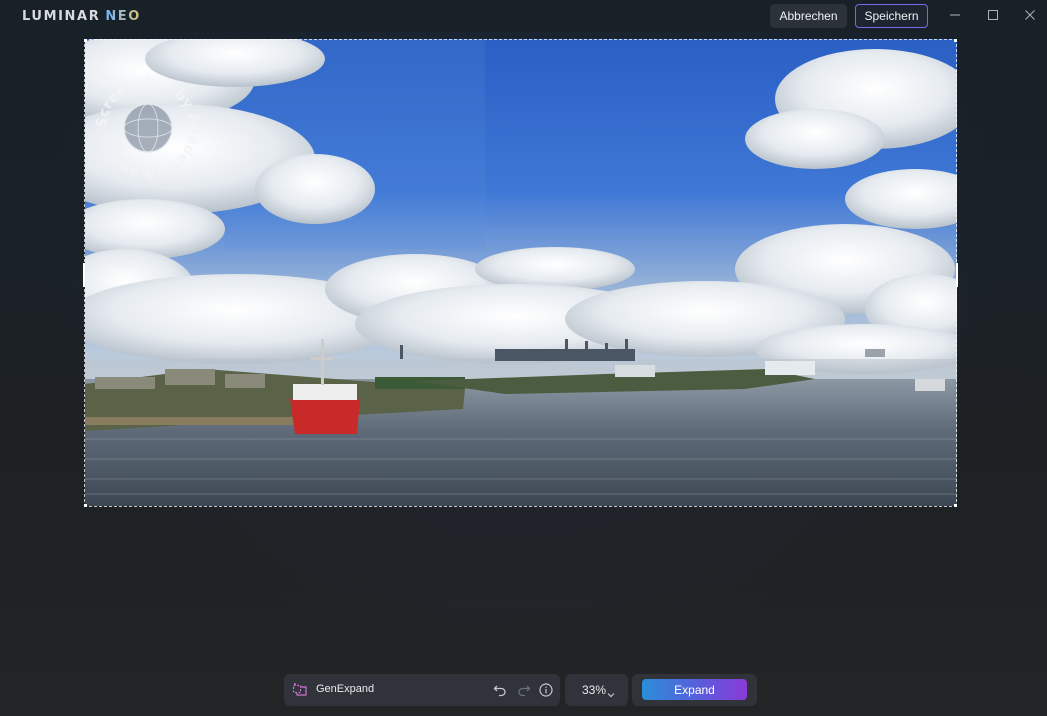 This screenshot has height=716, width=1047. What do you see at coordinates (611, 694) in the screenshot?
I see `chevron-down-icon` at bounding box center [611, 694].